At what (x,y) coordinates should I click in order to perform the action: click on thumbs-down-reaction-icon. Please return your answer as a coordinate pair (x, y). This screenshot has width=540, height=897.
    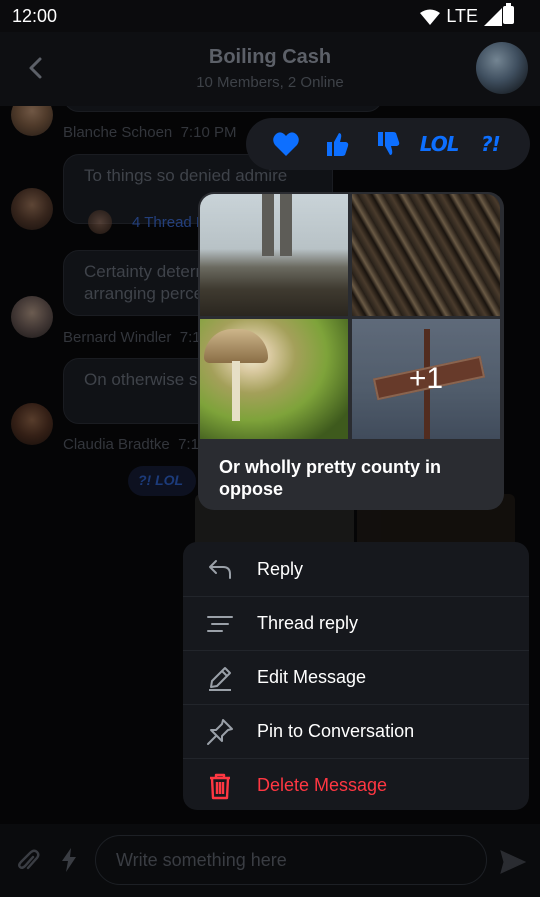
    Looking at the image, I should click on (388, 144).